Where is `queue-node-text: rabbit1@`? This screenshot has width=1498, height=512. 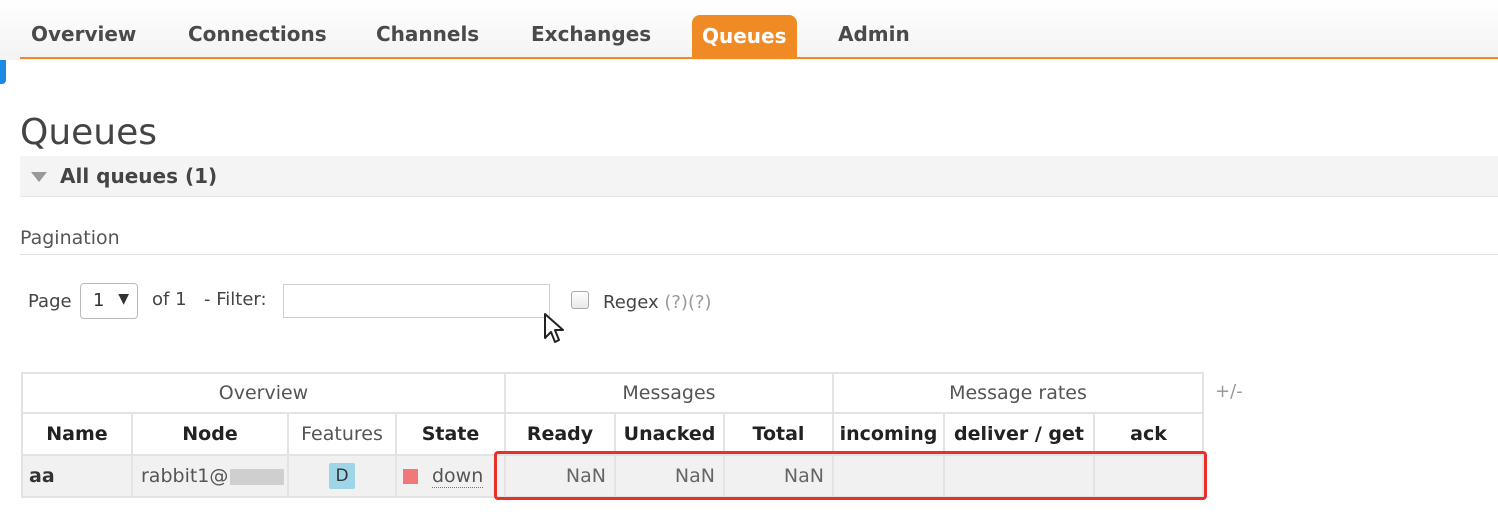
queue-node-text: rabbit1@ is located at coordinates (185, 476).